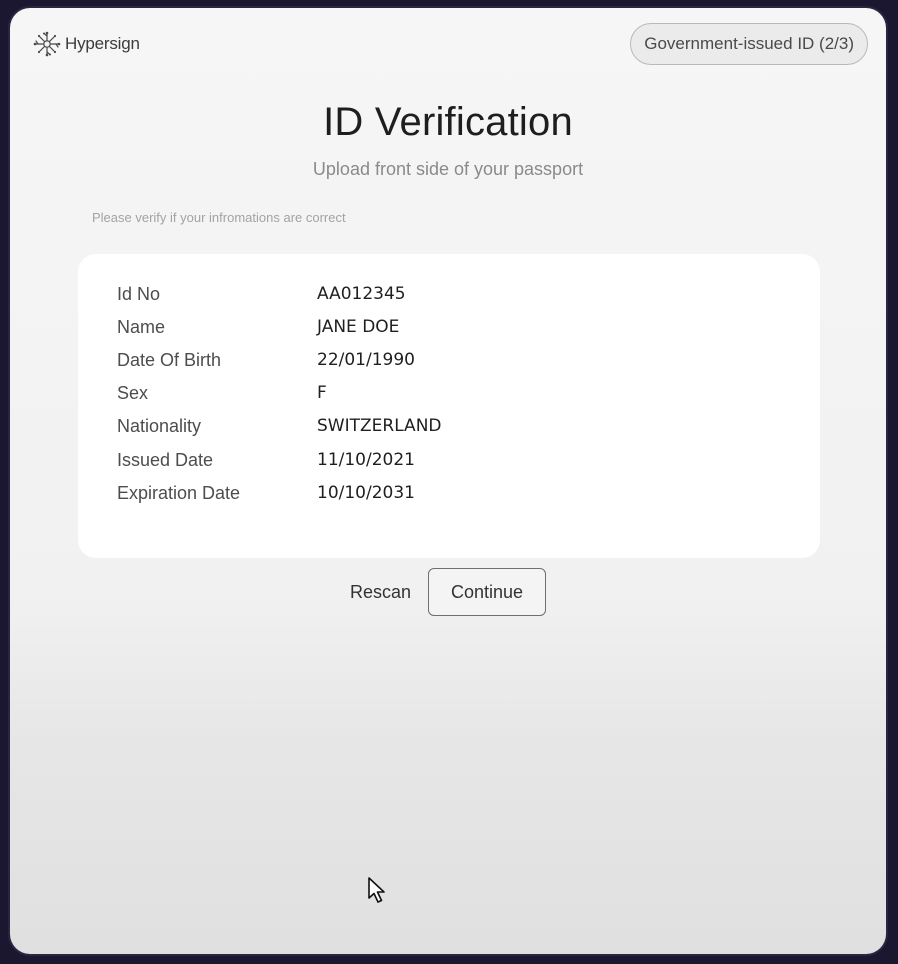 The width and height of the screenshot is (898, 964). What do you see at coordinates (179, 492) in the screenshot?
I see `detail-label: Expiration Date` at bounding box center [179, 492].